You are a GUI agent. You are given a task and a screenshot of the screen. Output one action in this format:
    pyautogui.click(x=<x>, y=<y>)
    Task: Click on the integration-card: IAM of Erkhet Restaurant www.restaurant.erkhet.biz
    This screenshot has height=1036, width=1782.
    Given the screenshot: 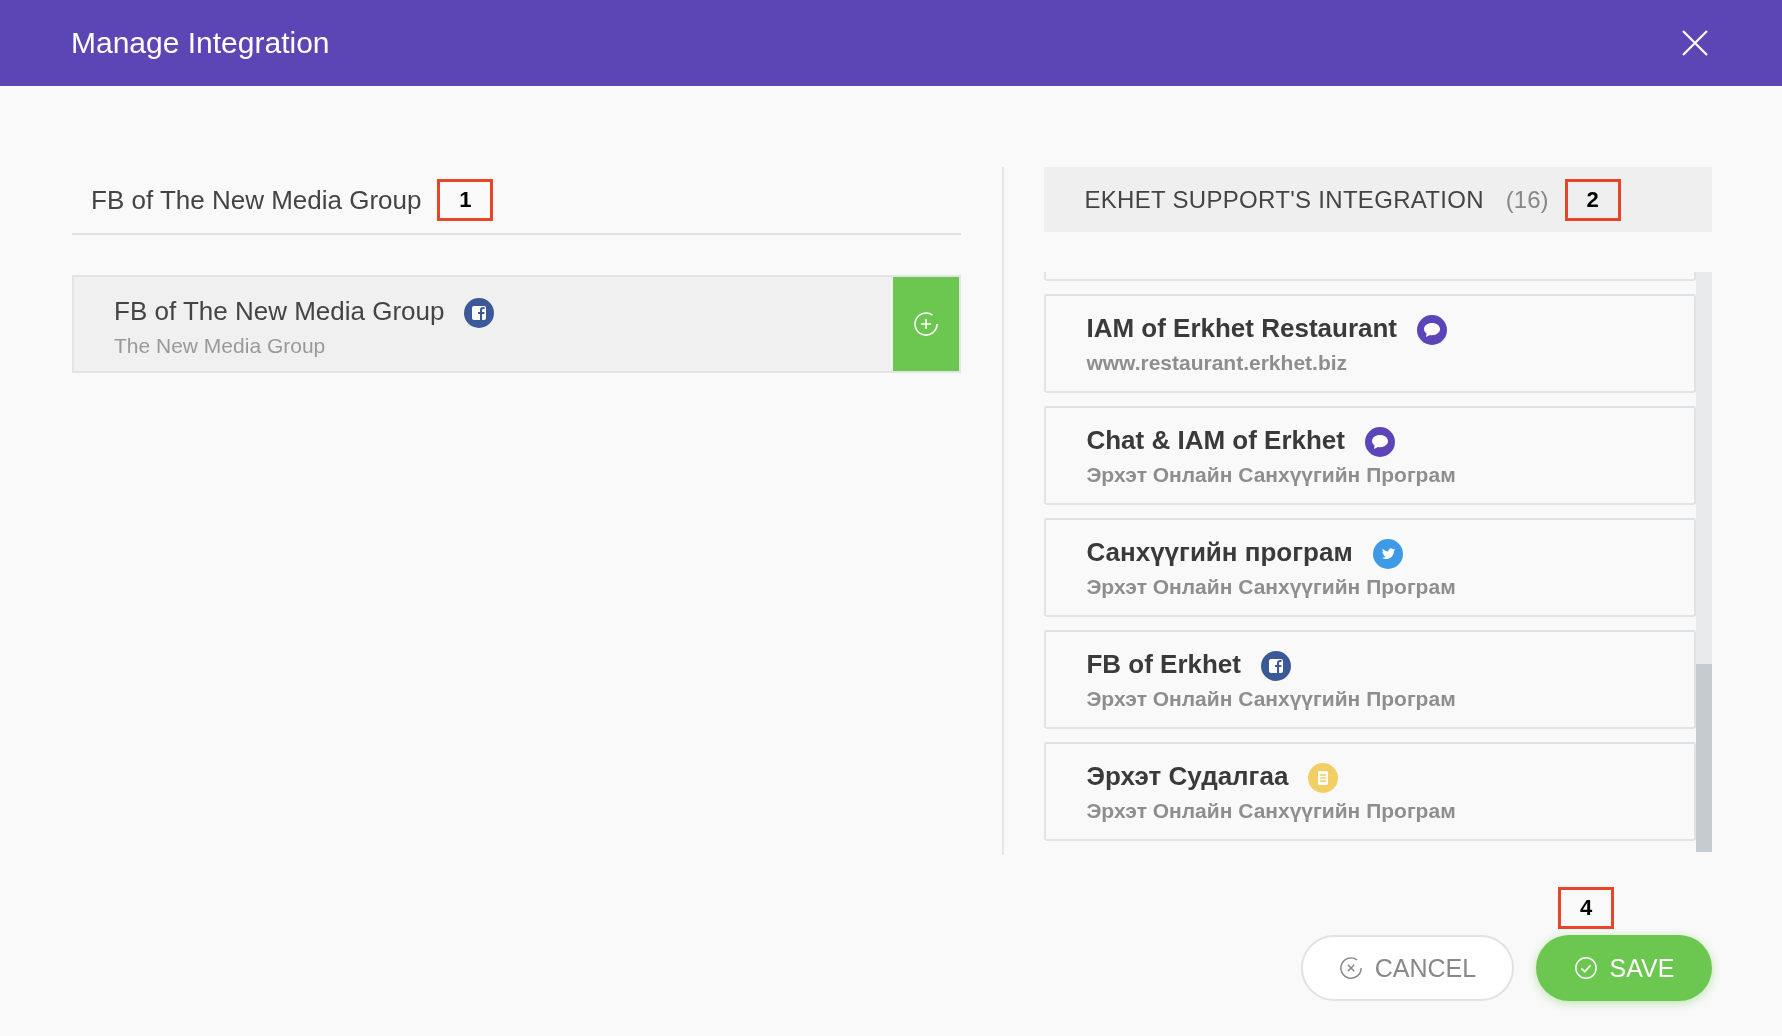 What is the action you would take?
    pyautogui.click(x=1370, y=343)
    